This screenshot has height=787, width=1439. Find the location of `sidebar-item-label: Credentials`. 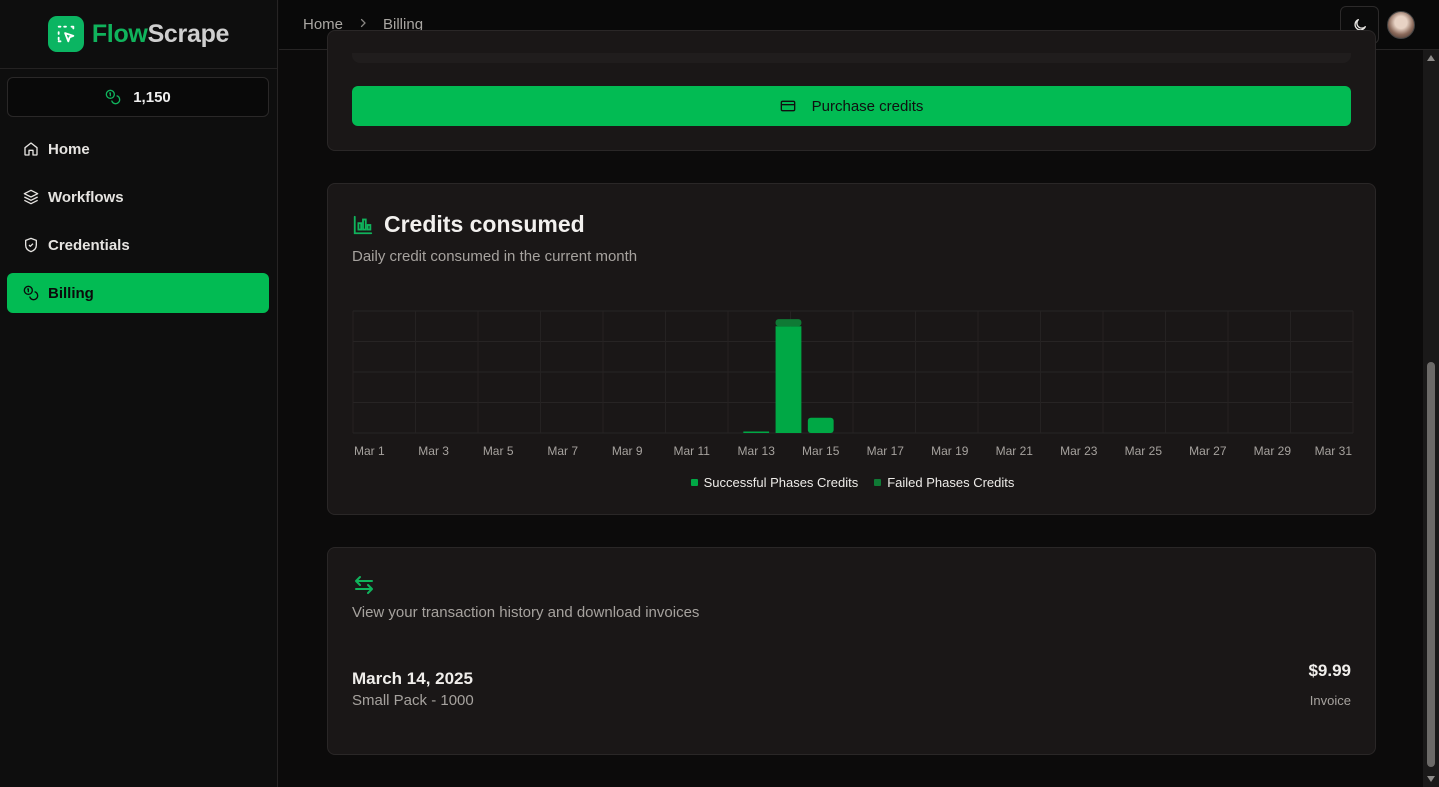

sidebar-item-label: Credentials is located at coordinates (89, 245).